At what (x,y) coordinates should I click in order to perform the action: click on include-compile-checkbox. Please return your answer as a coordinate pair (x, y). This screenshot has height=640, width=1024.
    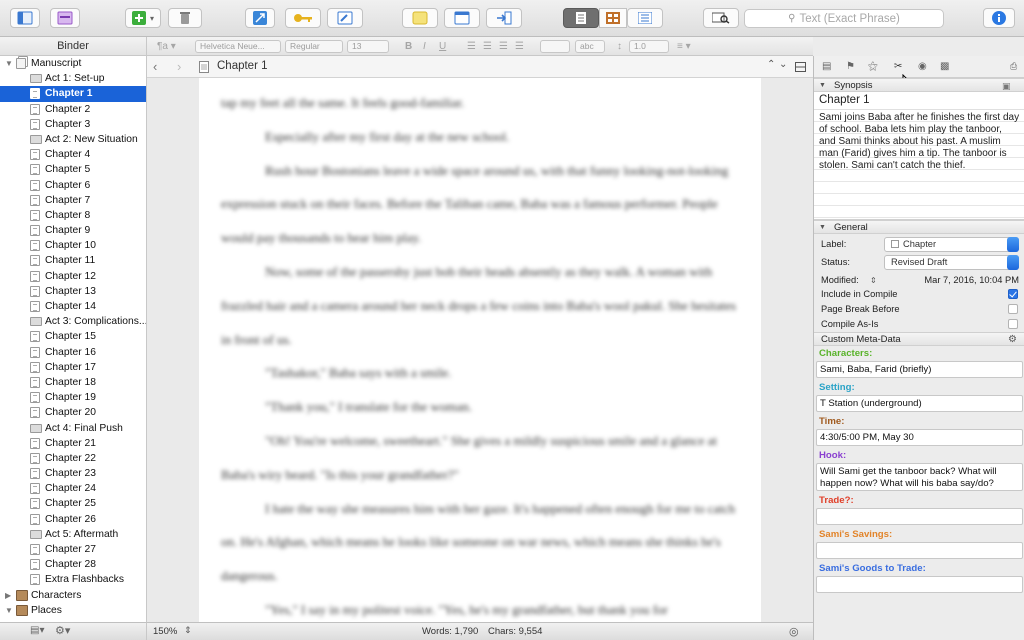
    Looking at the image, I should click on (1013, 294).